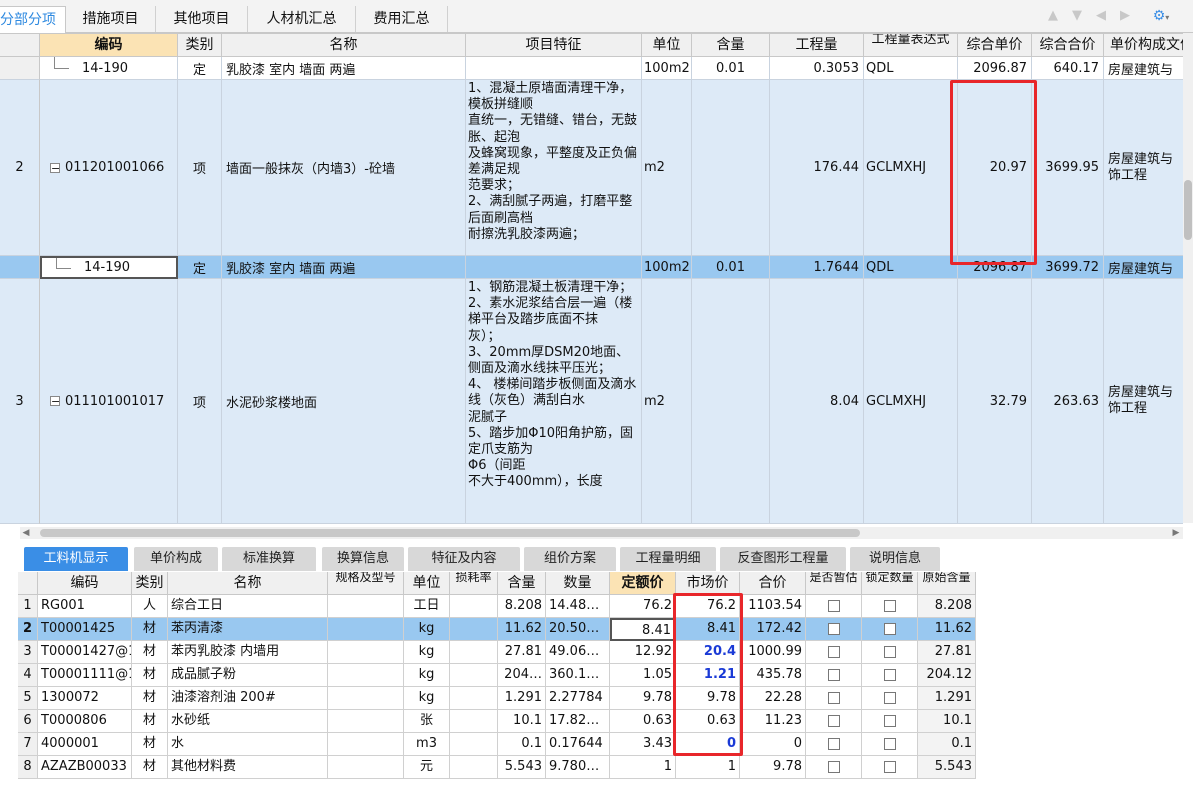  I want to click on price-file-cell: 房屋建筑与, so click(1143, 267).